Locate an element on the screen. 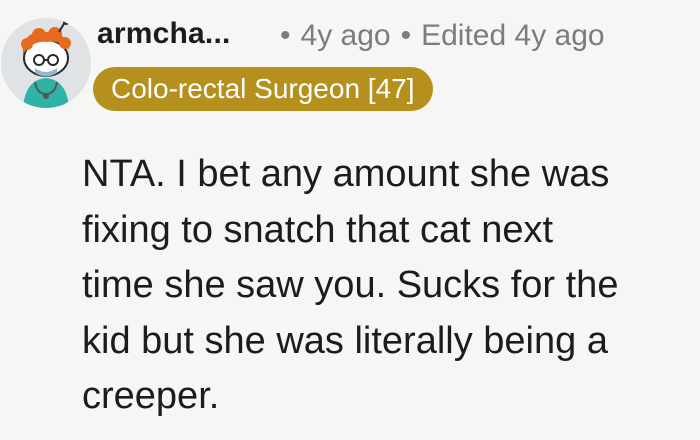 The image size is (700, 440). post-age: 4y ago is located at coordinates (345, 35).